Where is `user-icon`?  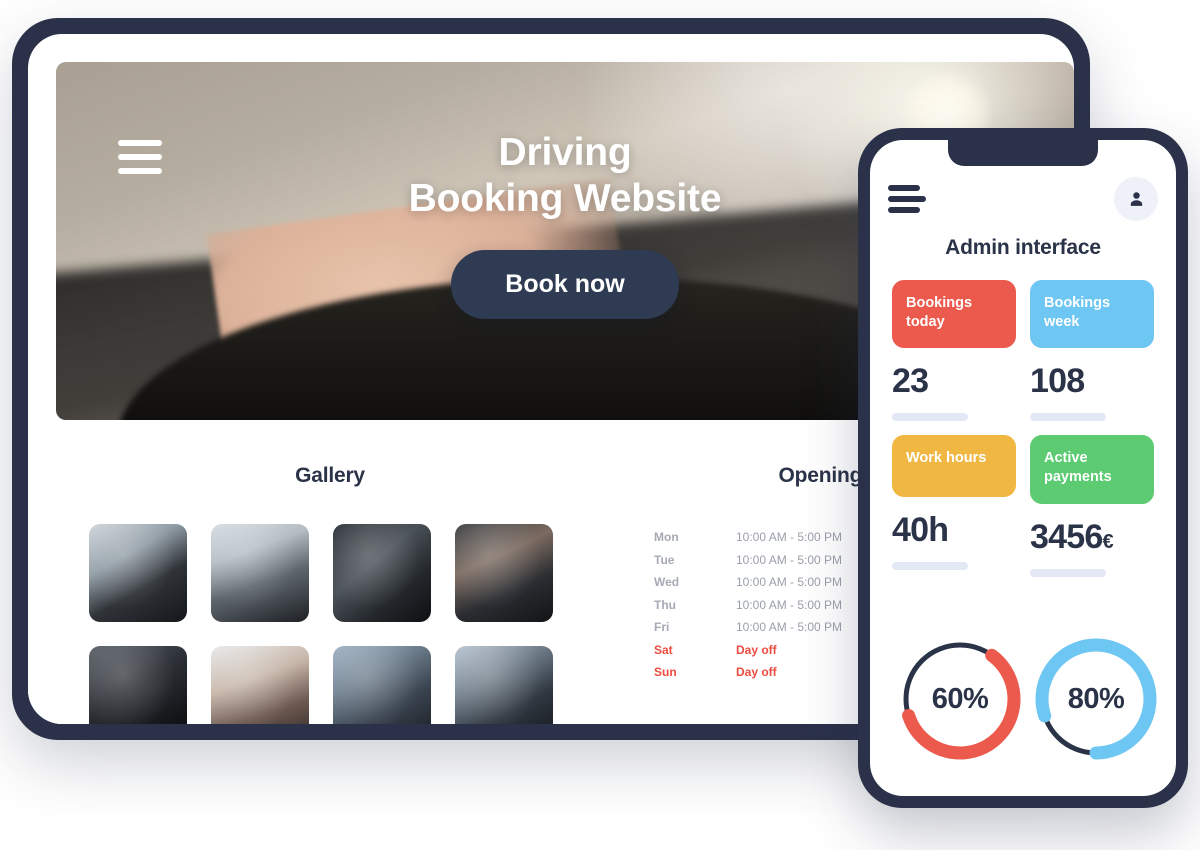 user-icon is located at coordinates (1136, 198).